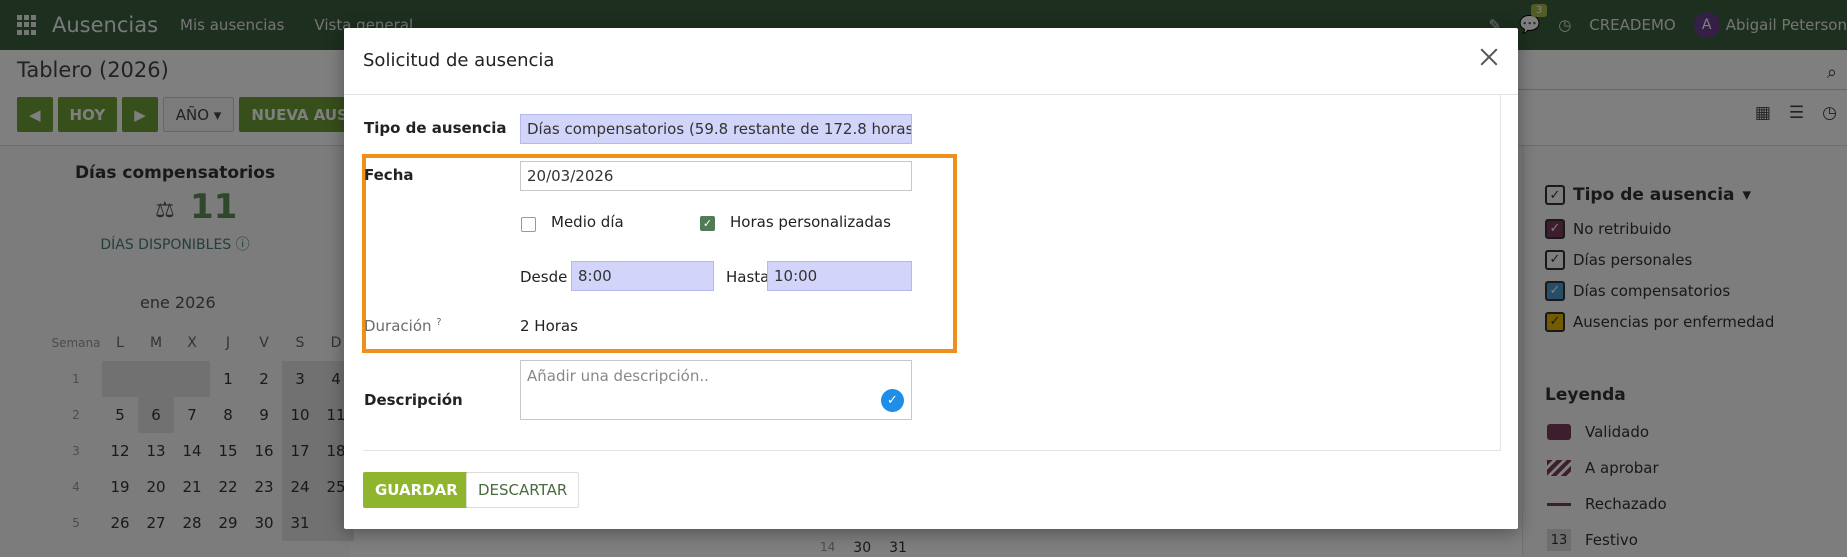 The height and width of the screenshot is (557, 1847). I want to click on half-day-checkbox, so click(528, 224).